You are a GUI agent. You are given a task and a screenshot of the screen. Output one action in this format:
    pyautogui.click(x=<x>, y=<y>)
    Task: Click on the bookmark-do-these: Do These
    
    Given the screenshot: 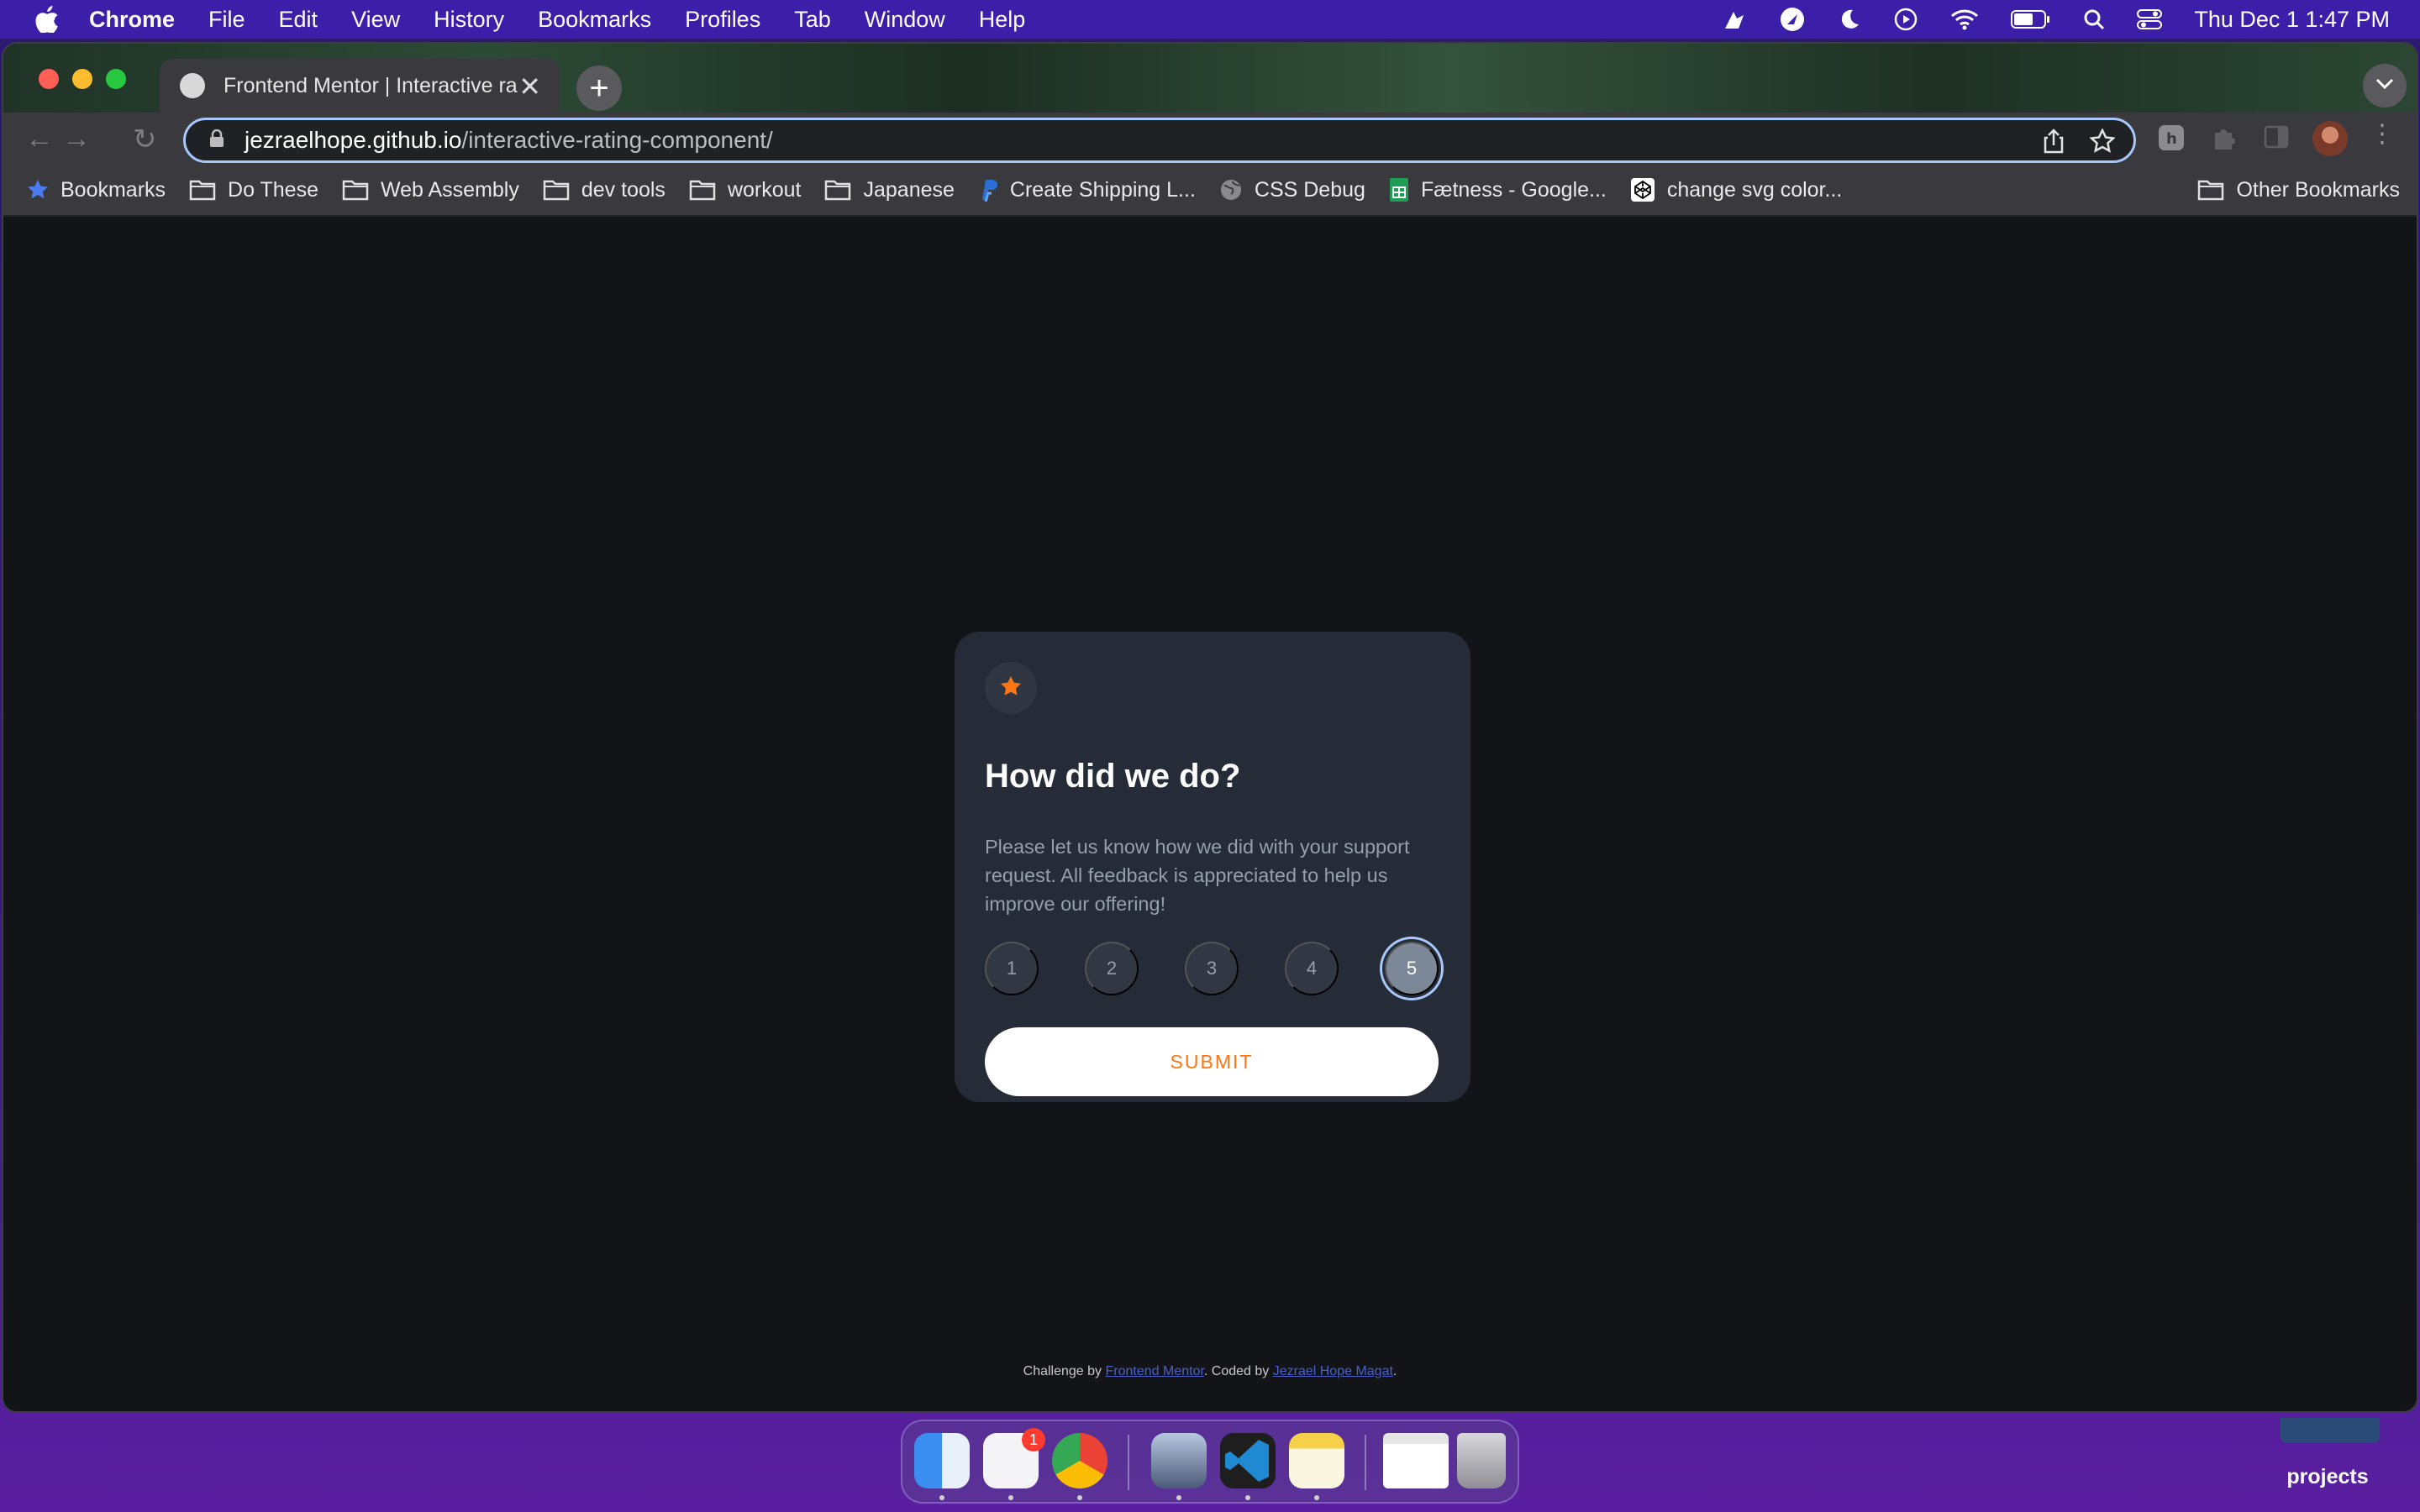 What is the action you would take?
    pyautogui.click(x=254, y=190)
    